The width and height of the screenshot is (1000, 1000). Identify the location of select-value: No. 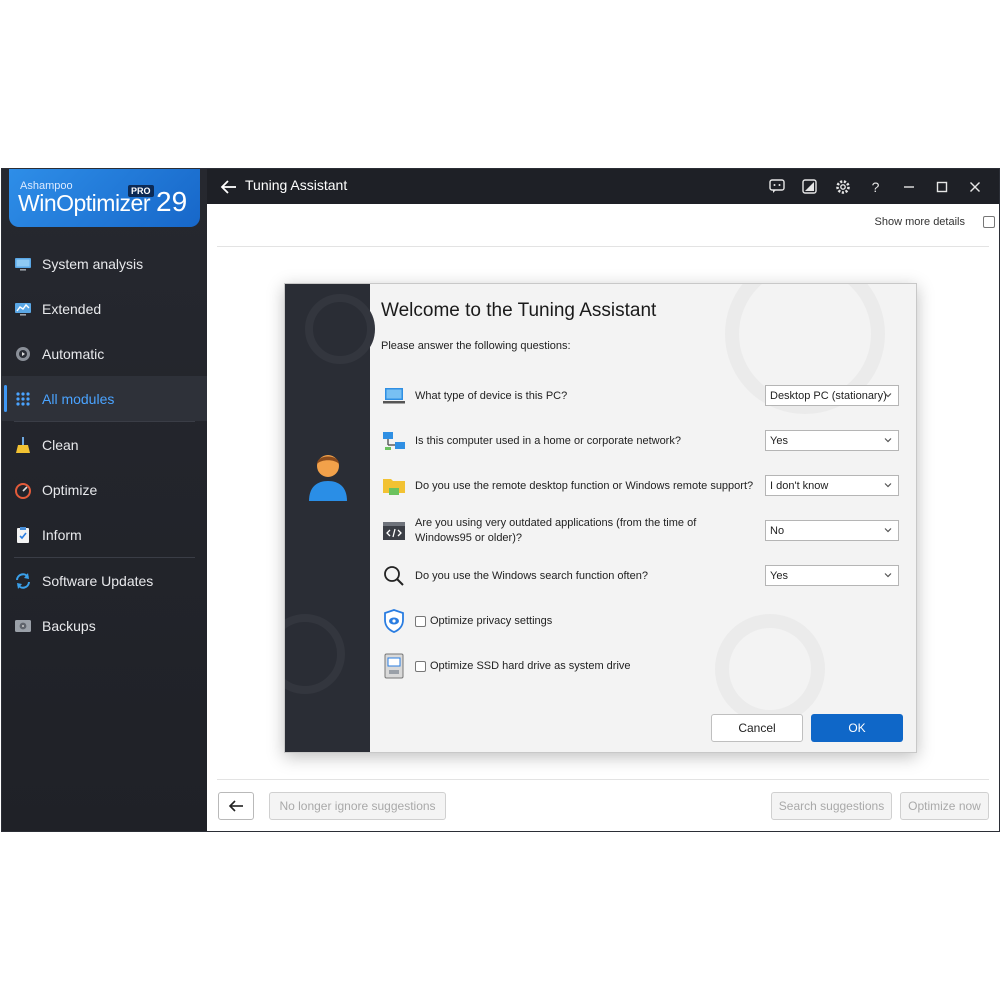
(777, 530).